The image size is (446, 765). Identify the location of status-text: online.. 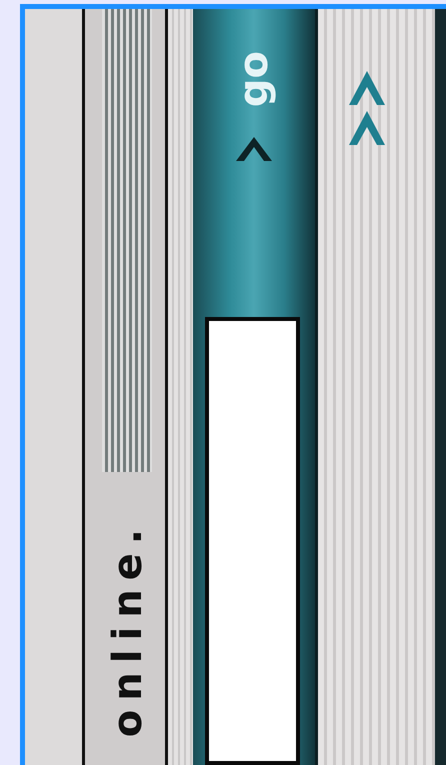
(128, 629).